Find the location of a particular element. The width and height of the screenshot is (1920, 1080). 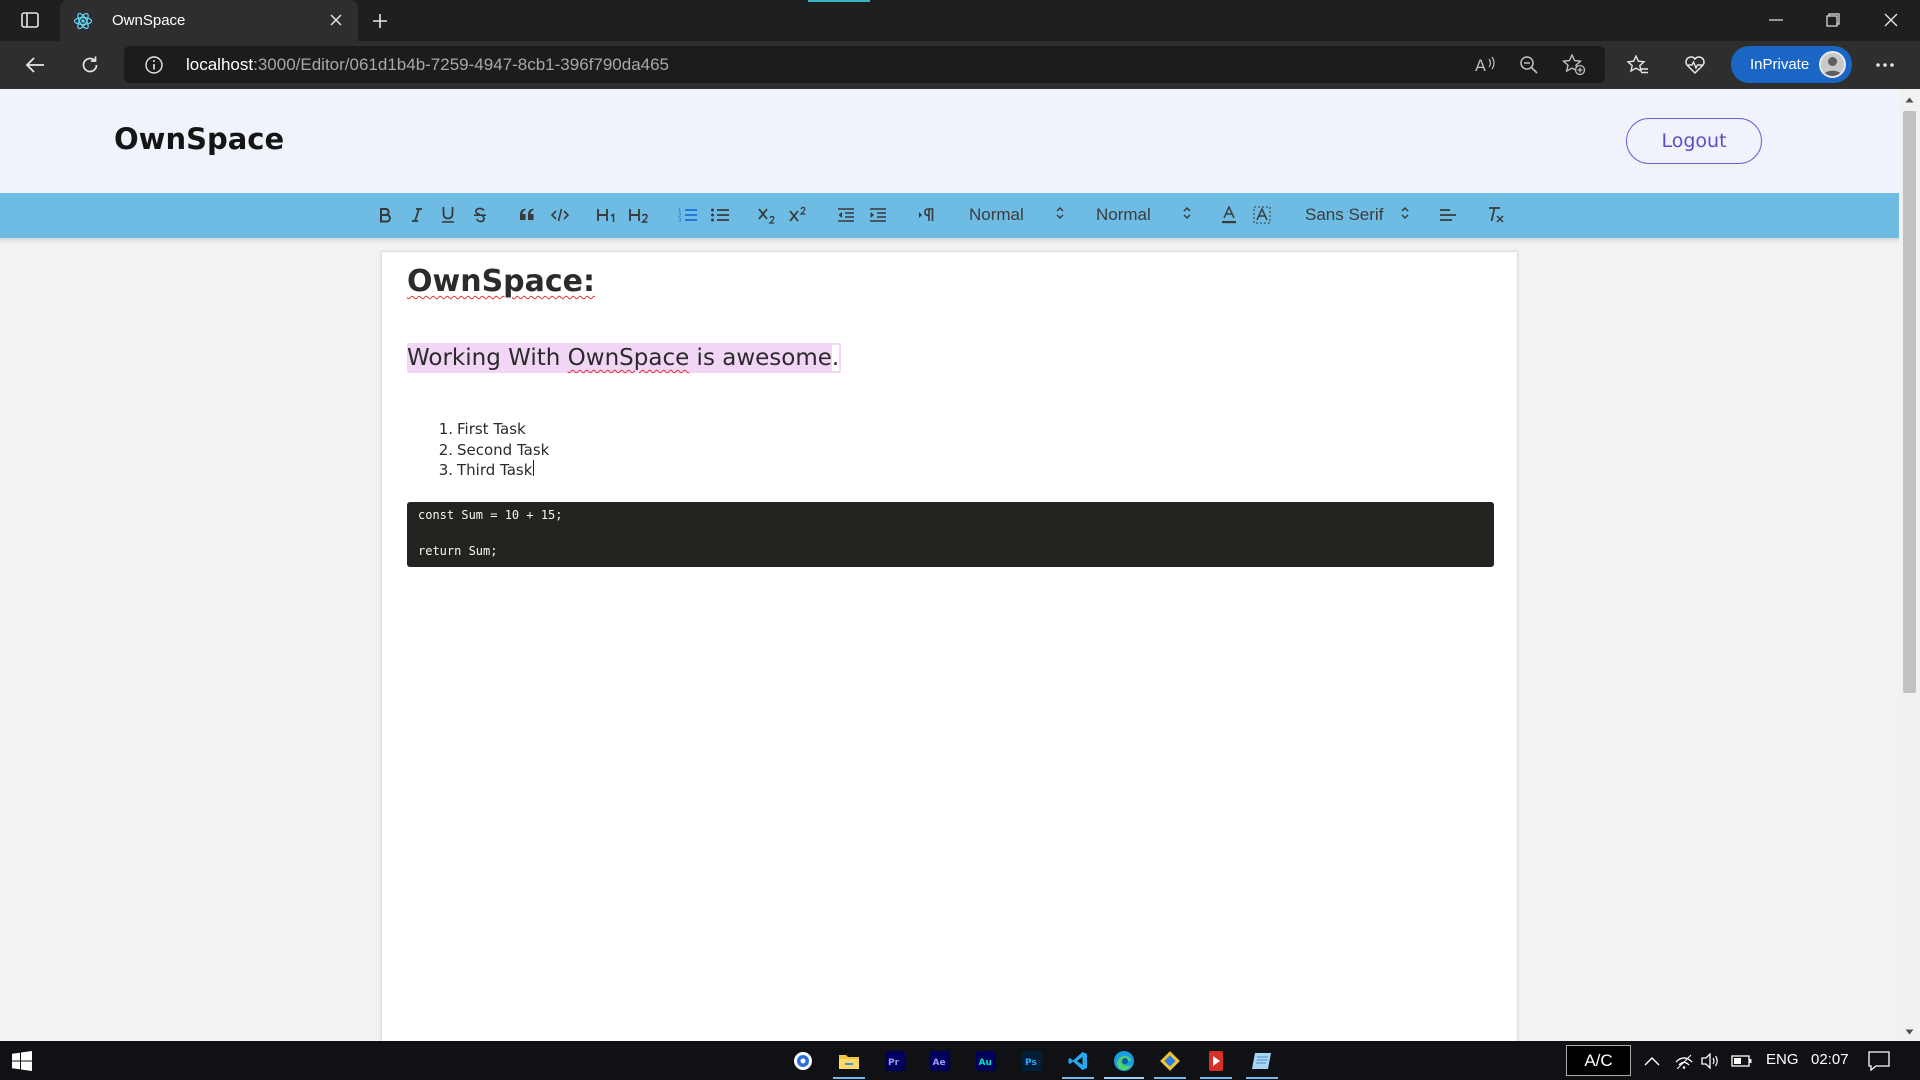

italic-icon is located at coordinates (417, 215).